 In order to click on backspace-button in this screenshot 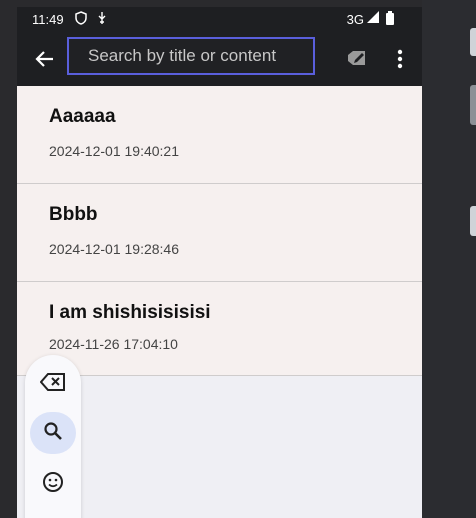, I will do `click(53, 384)`.